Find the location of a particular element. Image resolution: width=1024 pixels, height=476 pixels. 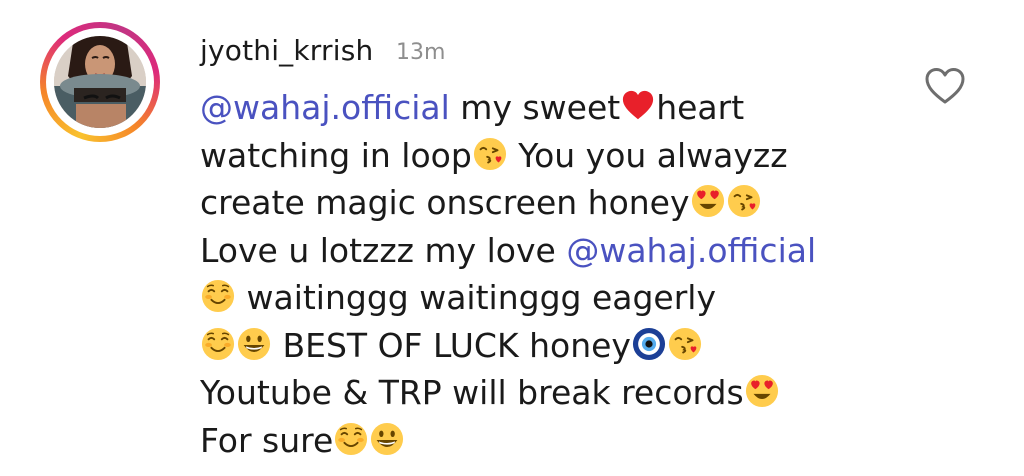

comment-text-segment: Youtube & TRP will break records is located at coordinates (472, 392).